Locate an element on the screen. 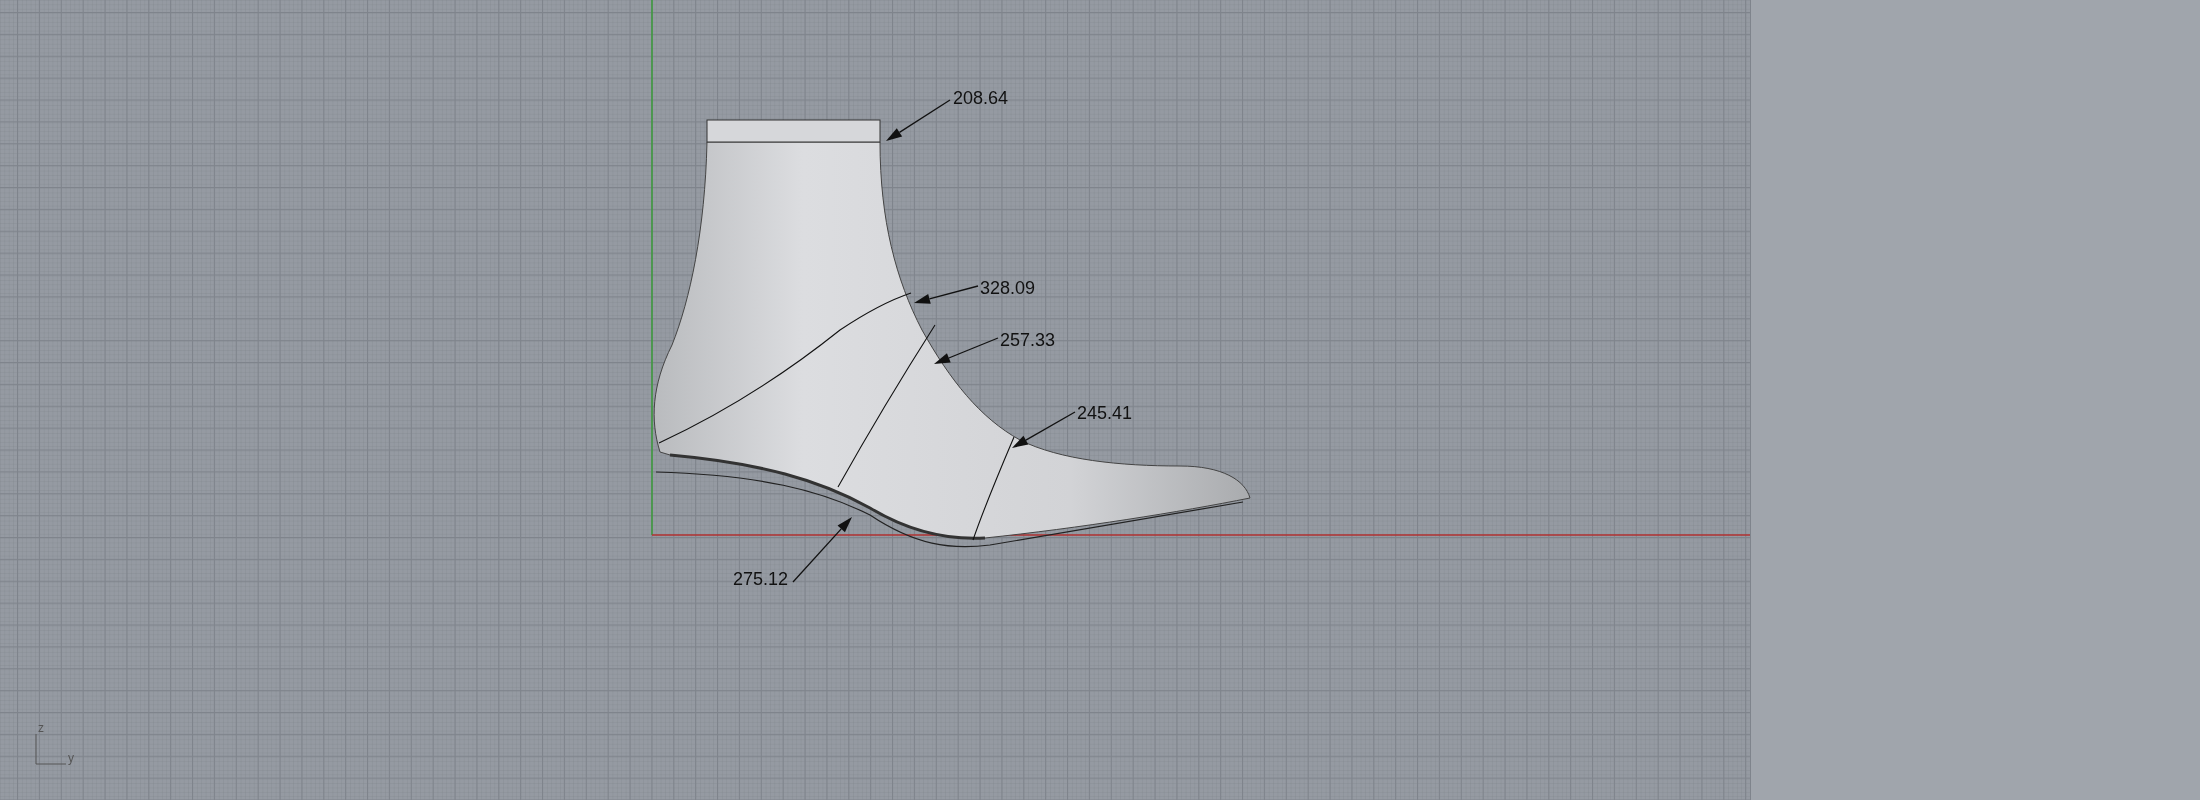  dimension-label: 208.64 is located at coordinates (981, 98).